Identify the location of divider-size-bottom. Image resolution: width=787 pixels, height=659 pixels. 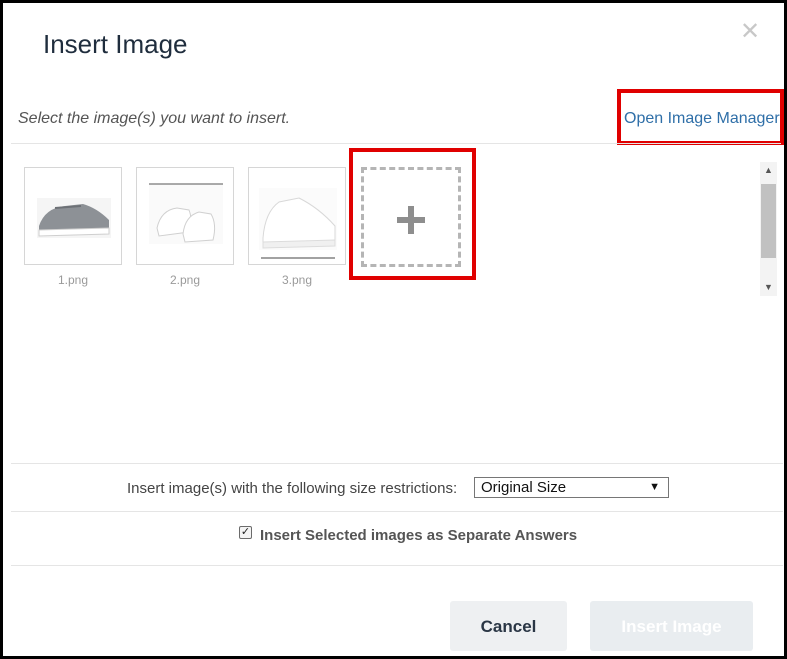
(397, 511).